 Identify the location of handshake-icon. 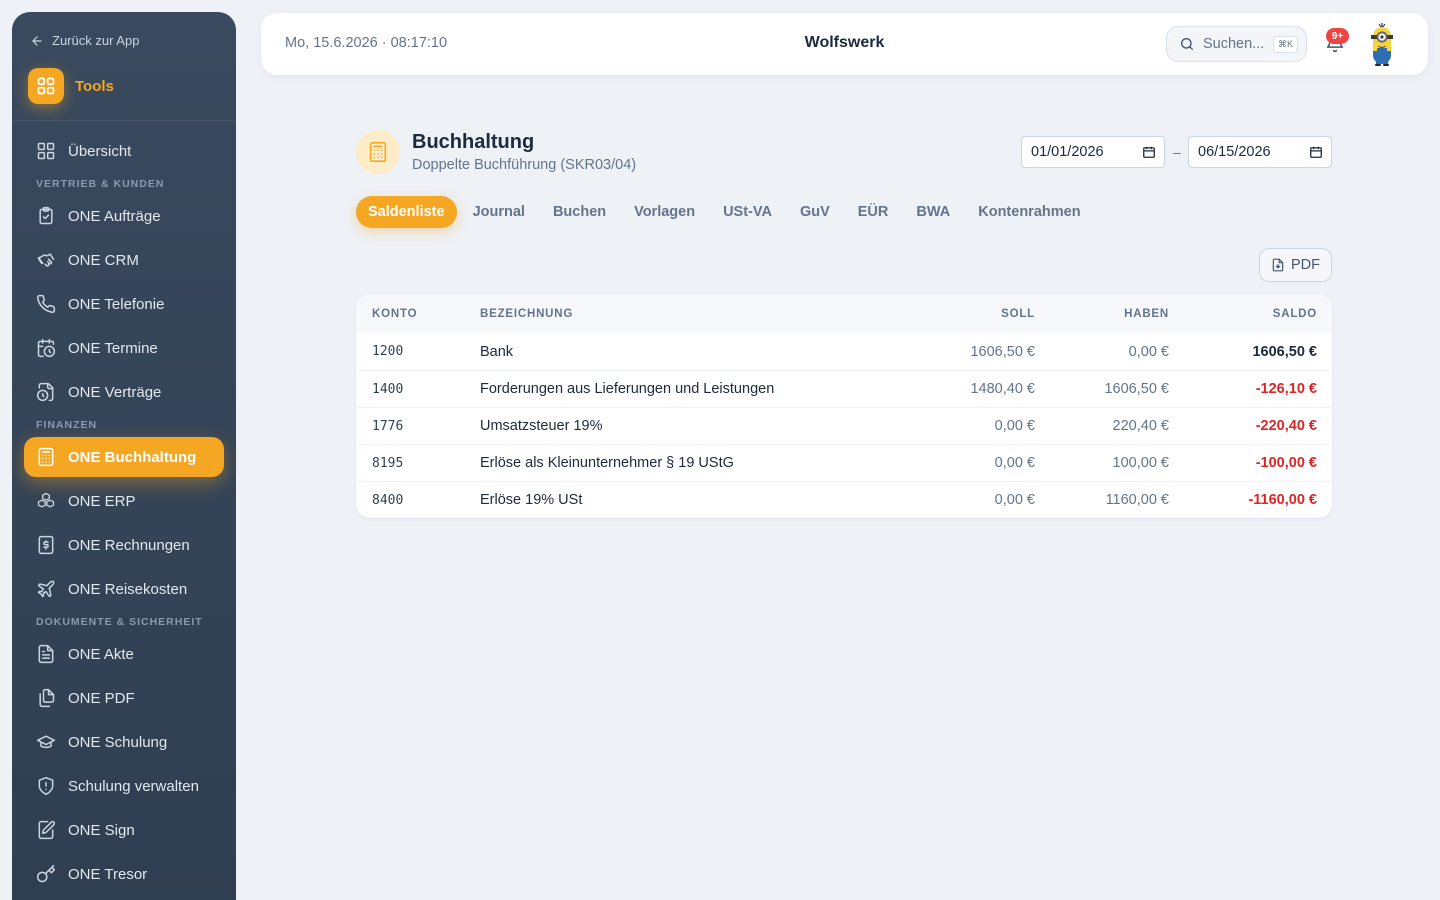
(46, 260).